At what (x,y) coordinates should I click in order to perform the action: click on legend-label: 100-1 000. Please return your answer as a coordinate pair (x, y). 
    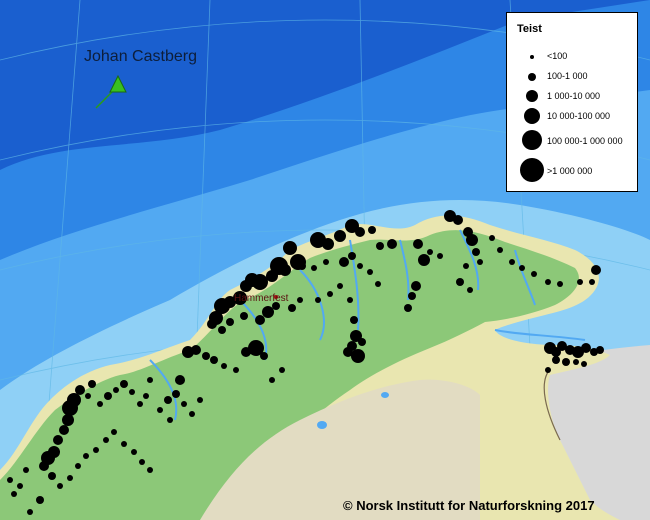
    Looking at the image, I should click on (567, 76).